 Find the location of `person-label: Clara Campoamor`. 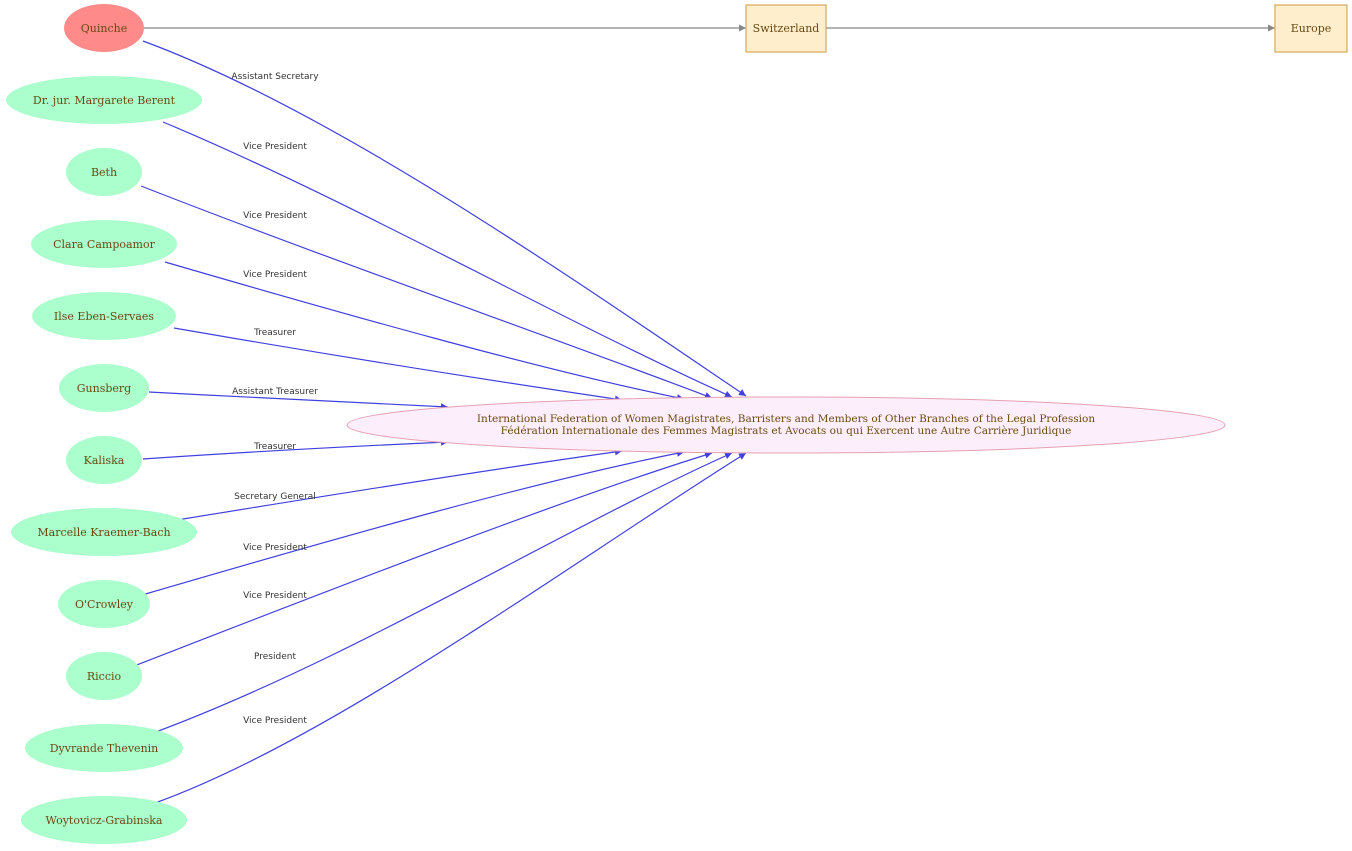

person-label: Clara Campoamor is located at coordinates (104, 244).